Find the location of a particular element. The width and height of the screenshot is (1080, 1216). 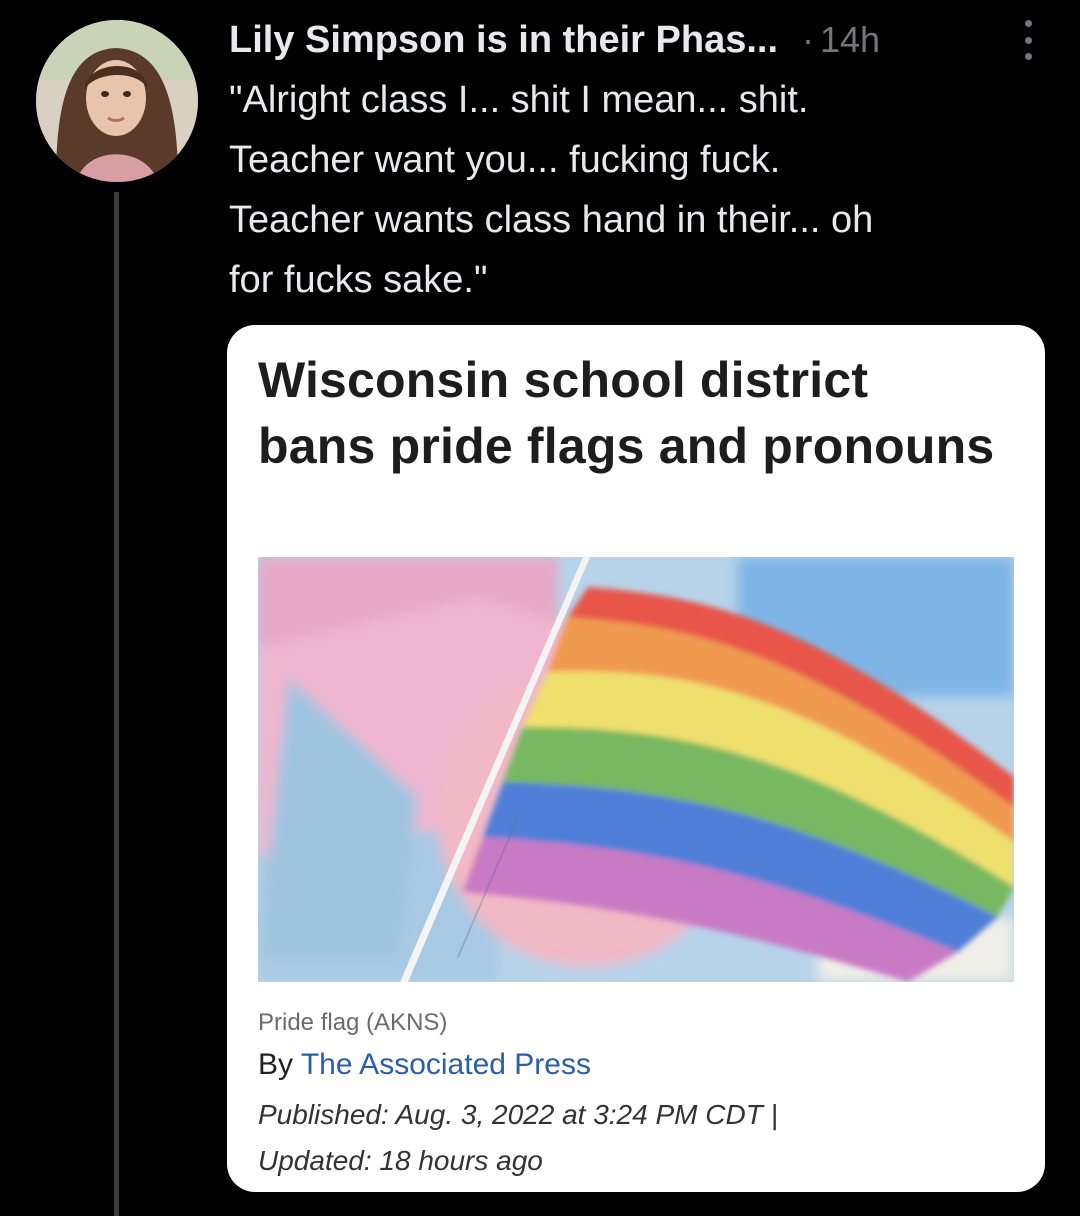

profile-photo is located at coordinates (117, 101).